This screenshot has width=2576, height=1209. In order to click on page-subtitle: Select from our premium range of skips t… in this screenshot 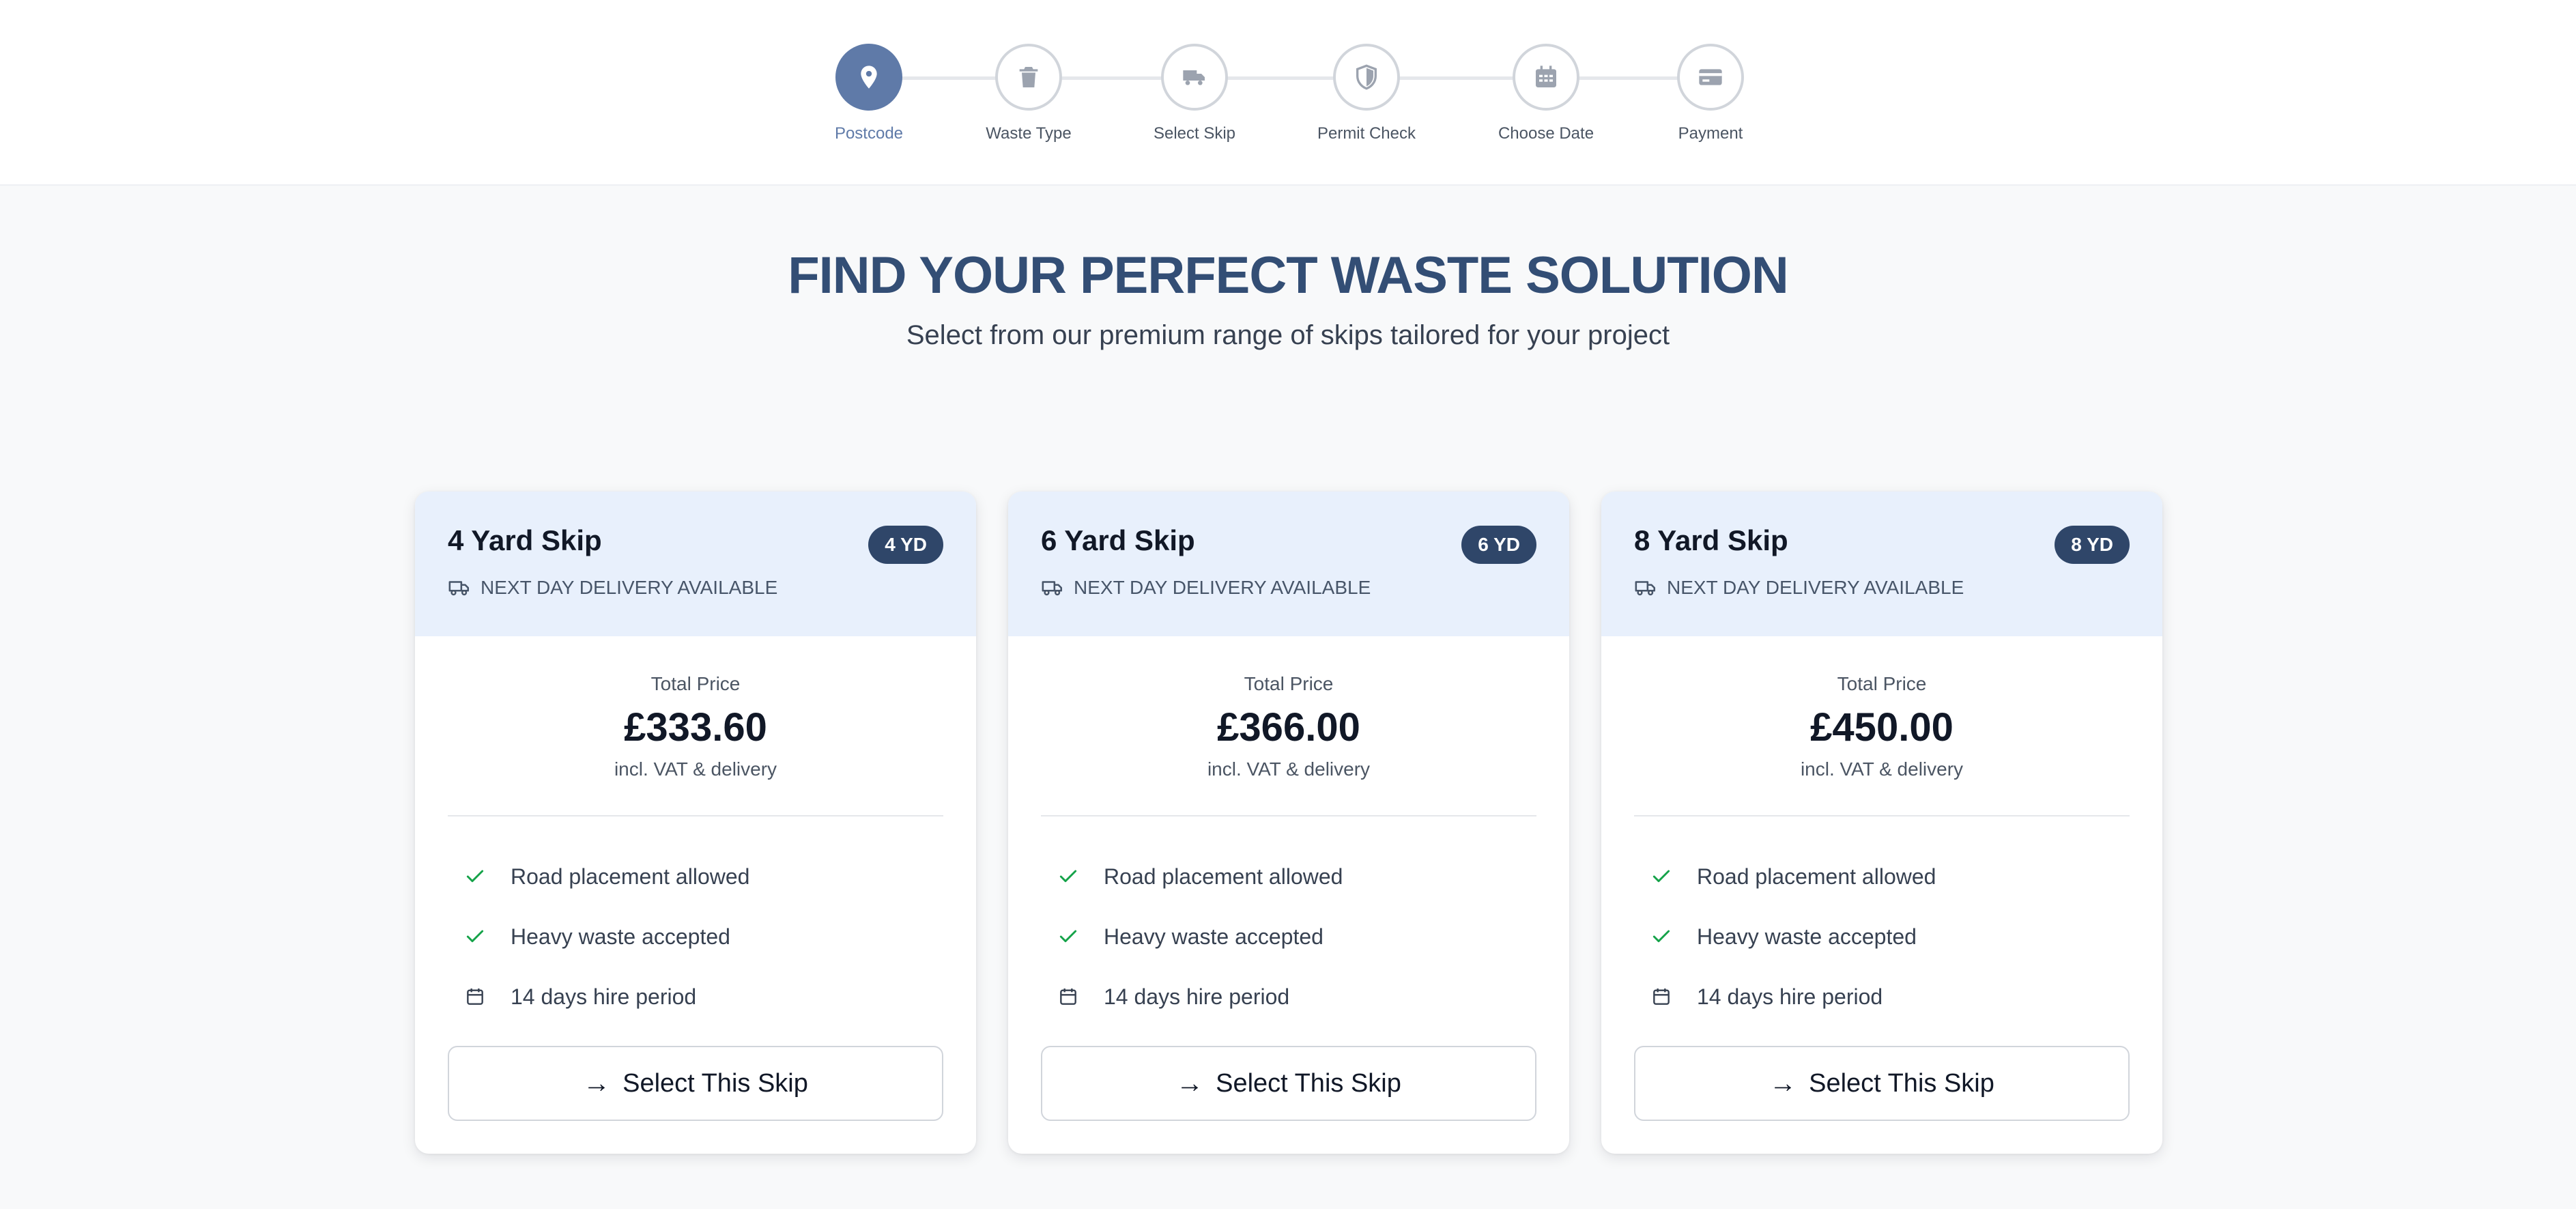, I will do `click(1288, 335)`.